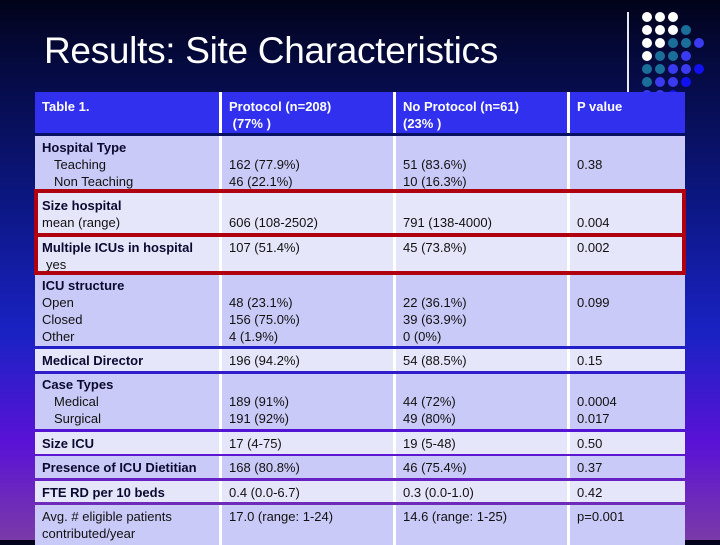 The width and height of the screenshot is (720, 545). Describe the element at coordinates (483, 112) in the screenshot. I see `header-no-protocol: No Protocol (n=61) (23% )` at that location.